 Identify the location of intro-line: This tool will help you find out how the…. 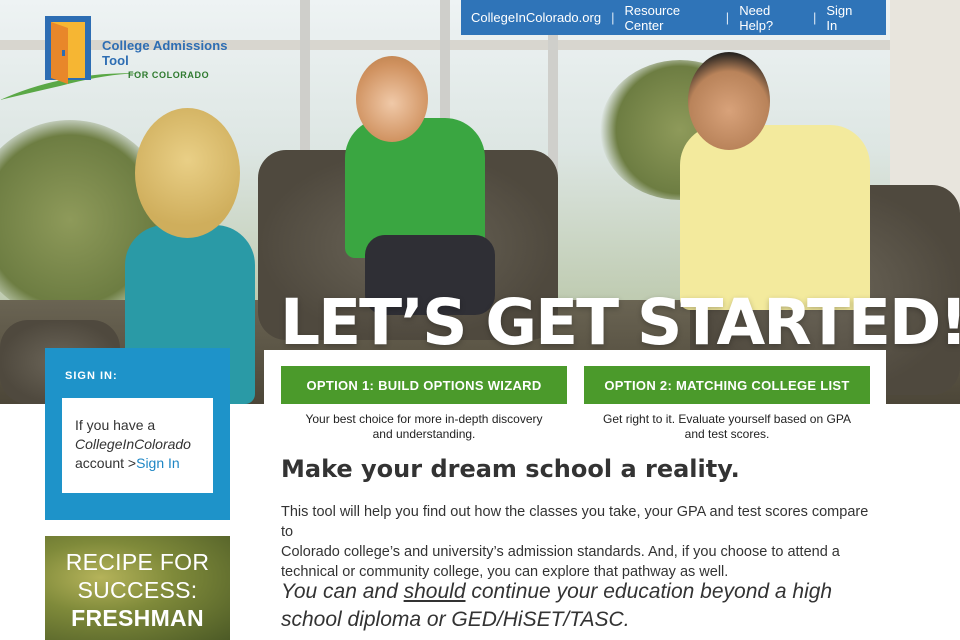
(575, 522).